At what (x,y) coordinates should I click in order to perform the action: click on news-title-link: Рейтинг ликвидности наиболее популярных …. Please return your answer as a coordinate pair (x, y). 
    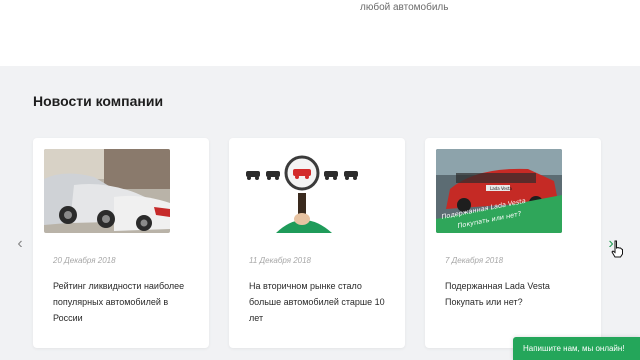
    Looking at the image, I should click on (123, 302).